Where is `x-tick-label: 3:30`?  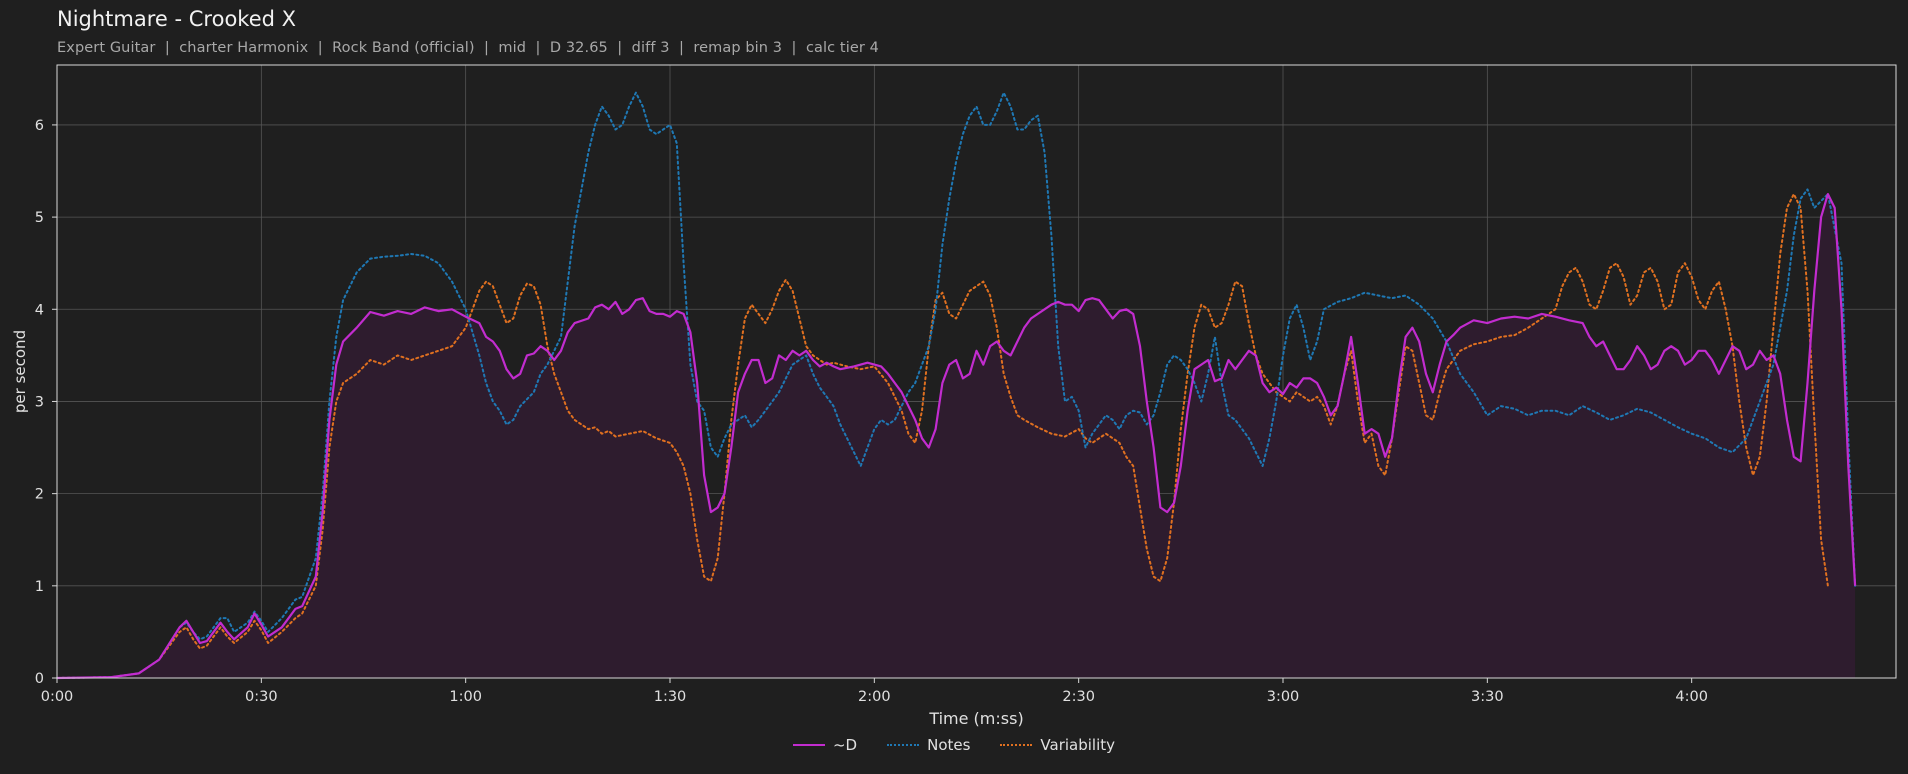
x-tick-label: 3:30 is located at coordinates (1487, 697).